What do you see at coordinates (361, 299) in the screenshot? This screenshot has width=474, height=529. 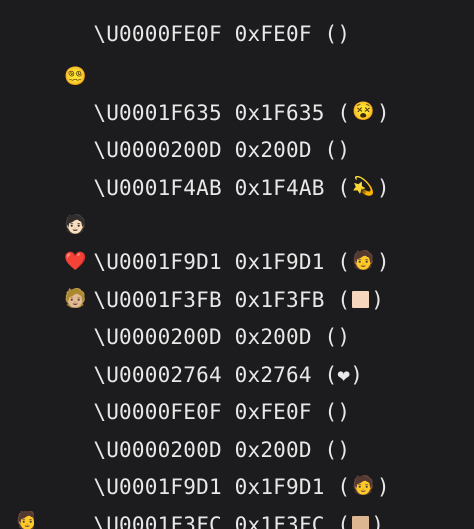 I see `light-skin-tone-swatch-icon` at bounding box center [361, 299].